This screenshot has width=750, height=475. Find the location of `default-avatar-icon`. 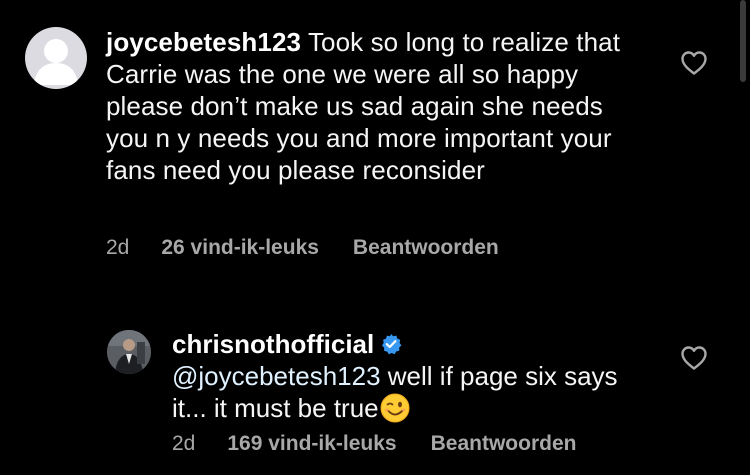

default-avatar-icon is located at coordinates (56, 58).